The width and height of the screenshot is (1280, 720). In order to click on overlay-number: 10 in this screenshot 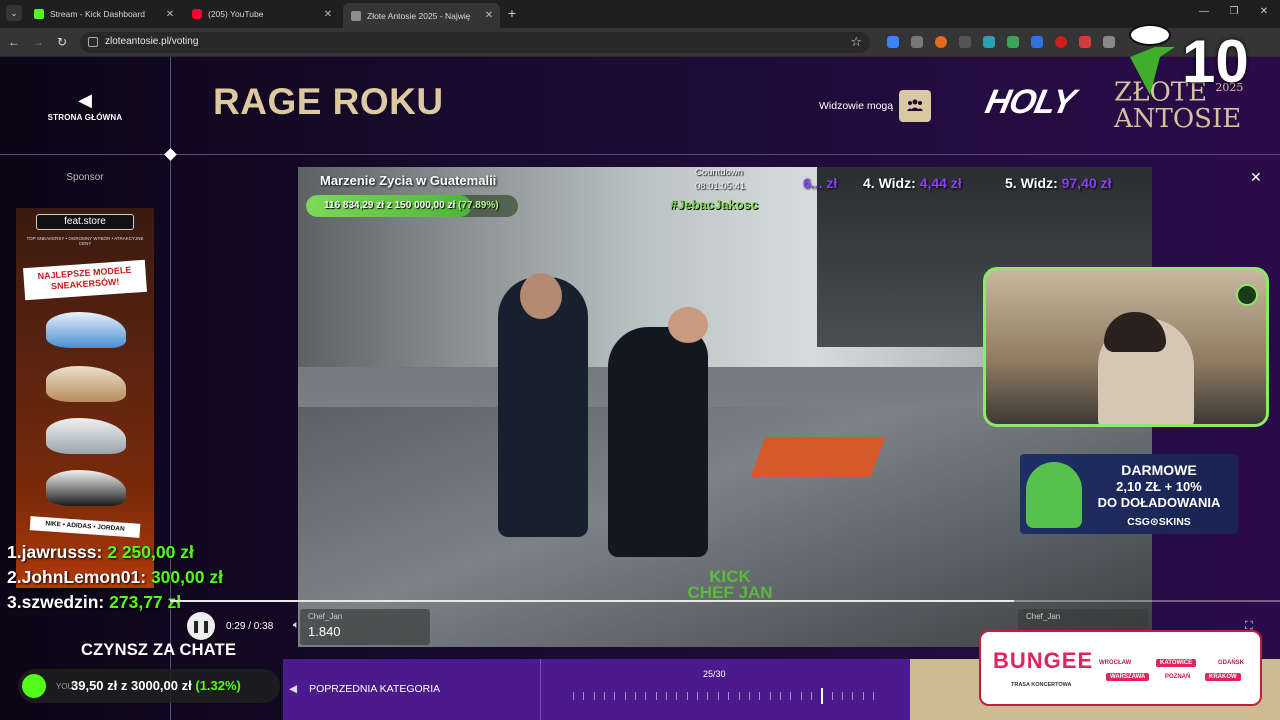, I will do `click(1215, 61)`.